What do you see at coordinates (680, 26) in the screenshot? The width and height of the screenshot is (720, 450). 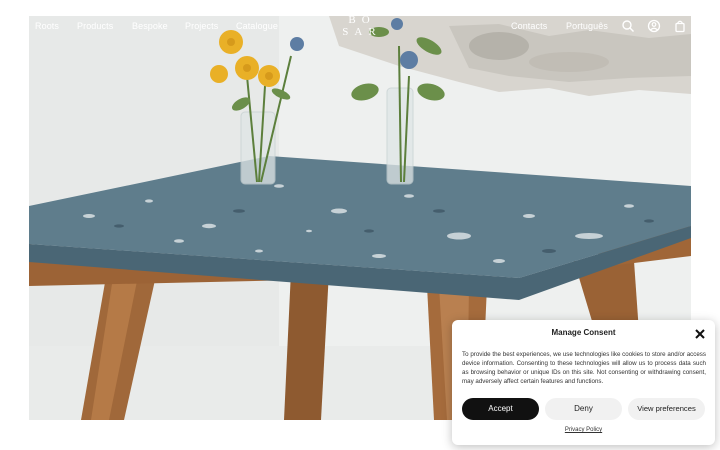 I see `bag-icon` at bounding box center [680, 26].